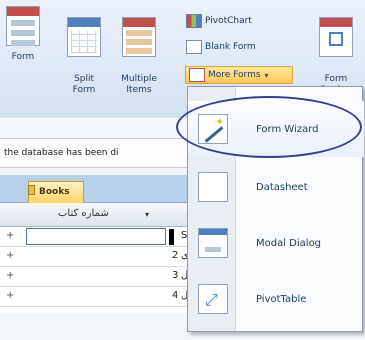  I want to click on menu-item-label: Datasheet, so click(282, 187).